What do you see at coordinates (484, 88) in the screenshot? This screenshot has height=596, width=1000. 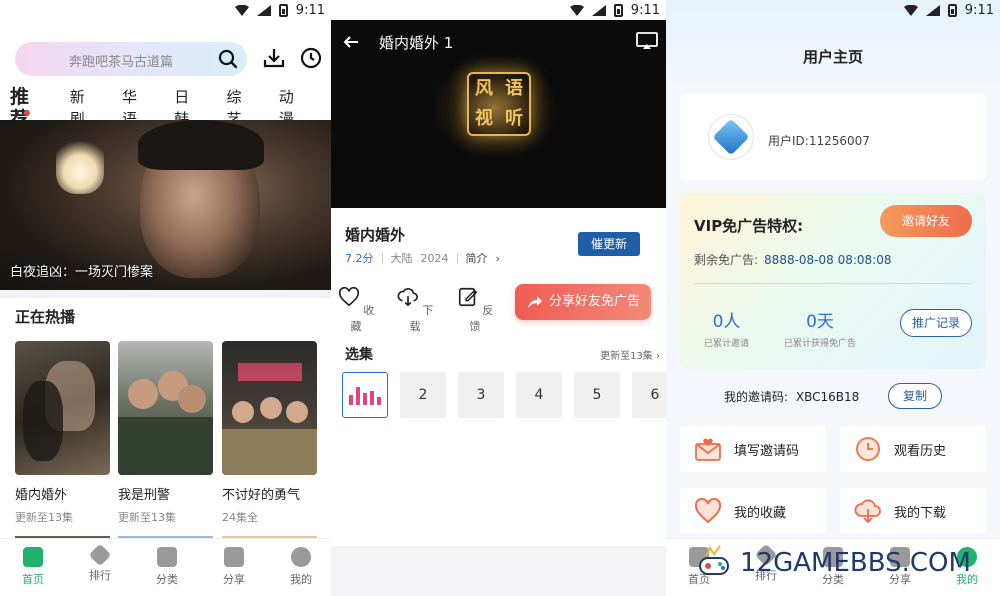 I see `logo-char: 风` at bounding box center [484, 88].